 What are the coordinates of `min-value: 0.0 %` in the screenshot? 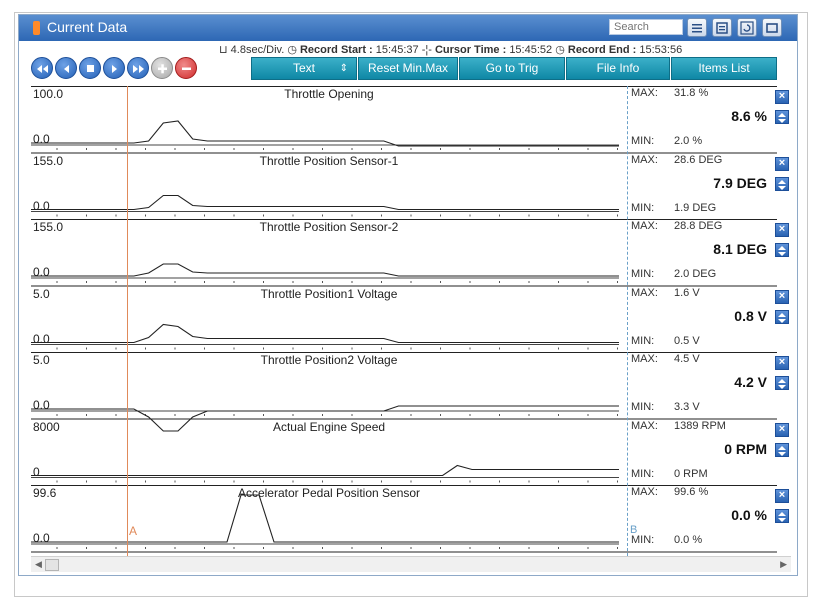 It's located at (688, 540).